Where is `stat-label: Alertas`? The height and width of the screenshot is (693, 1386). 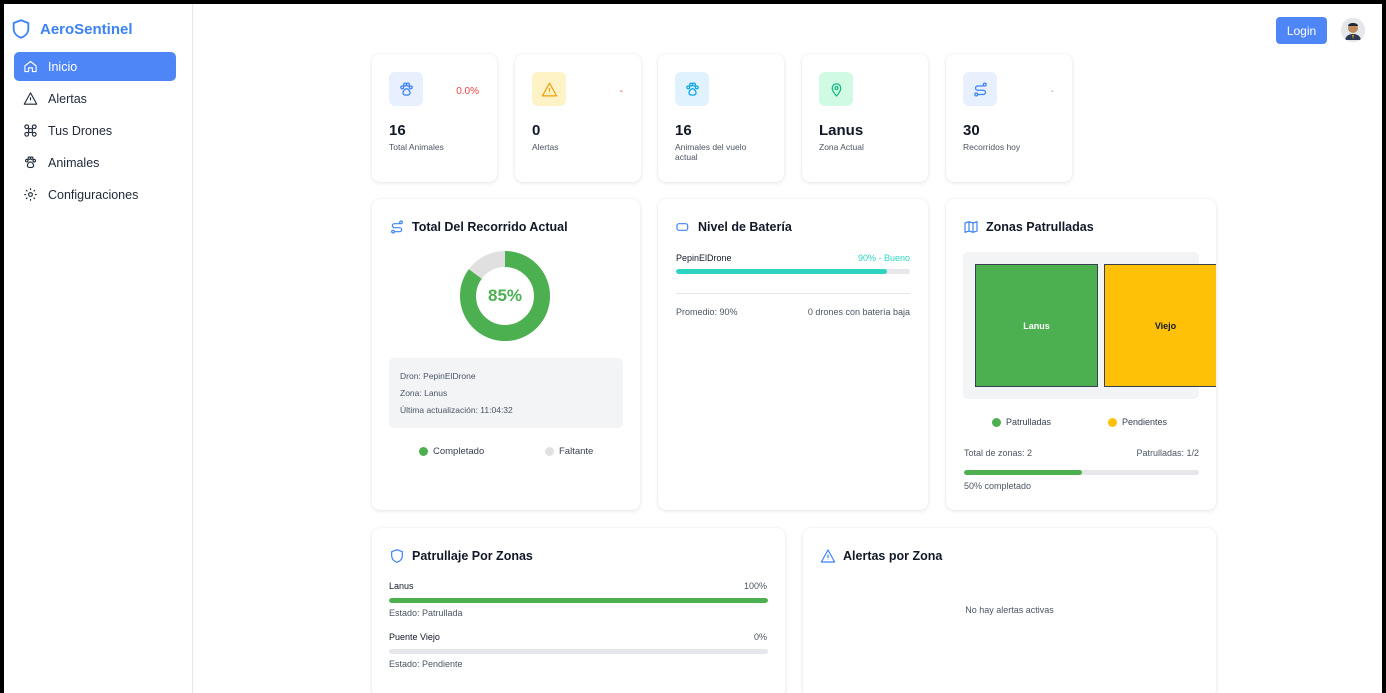 stat-label: Alertas is located at coordinates (545, 147).